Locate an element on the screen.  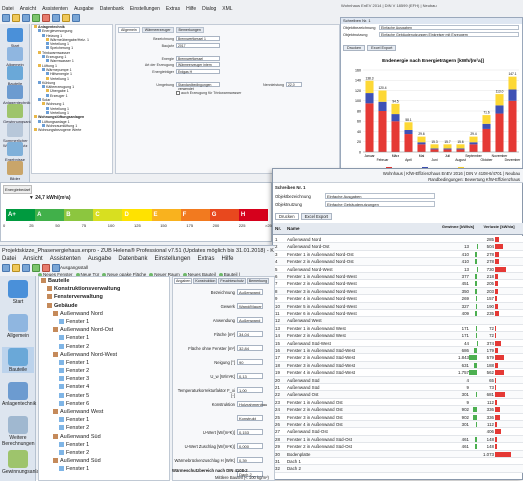
table-row: 20Außenwand Süd465 is located at coordinates (398, 380).